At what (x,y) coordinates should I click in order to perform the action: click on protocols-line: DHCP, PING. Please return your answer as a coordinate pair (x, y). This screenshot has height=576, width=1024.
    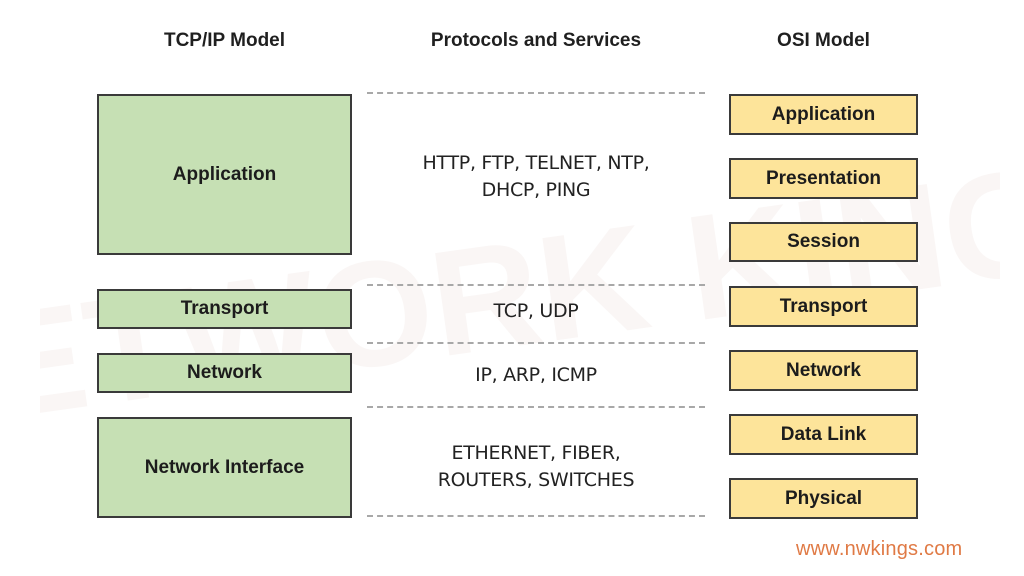
    Looking at the image, I should click on (536, 190).